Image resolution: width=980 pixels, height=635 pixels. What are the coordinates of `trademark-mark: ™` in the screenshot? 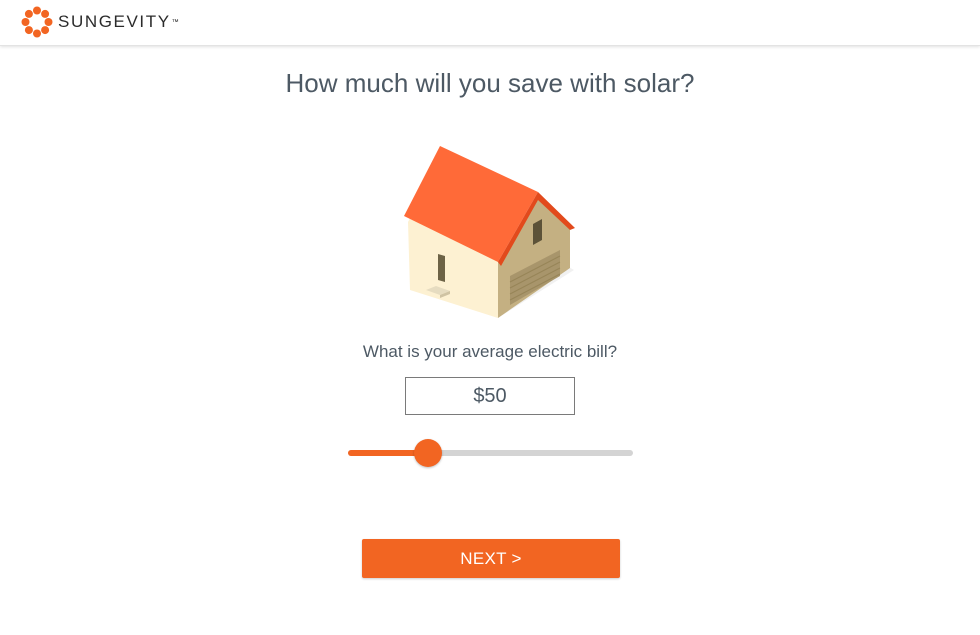 It's located at (175, 22).